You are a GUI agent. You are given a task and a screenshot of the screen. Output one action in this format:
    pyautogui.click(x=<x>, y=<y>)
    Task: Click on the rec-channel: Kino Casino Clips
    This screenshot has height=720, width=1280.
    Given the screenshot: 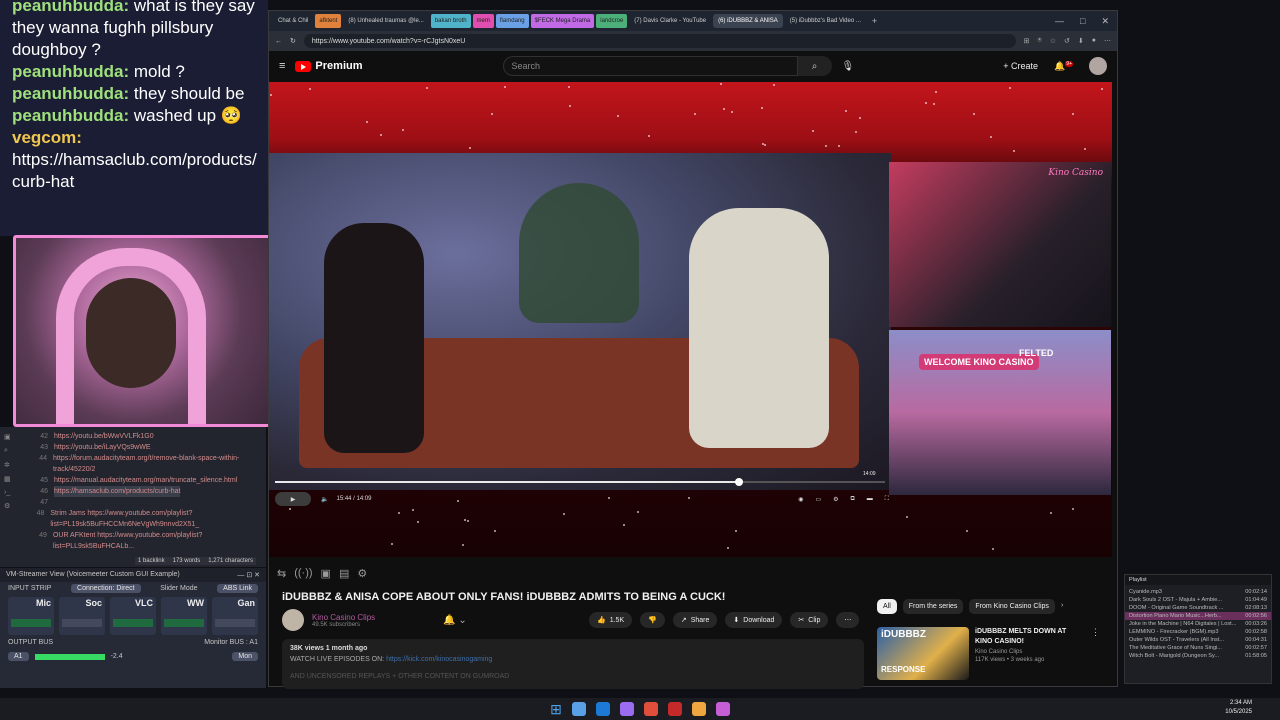 What is the action you would take?
    pyautogui.click(x=1030, y=652)
    